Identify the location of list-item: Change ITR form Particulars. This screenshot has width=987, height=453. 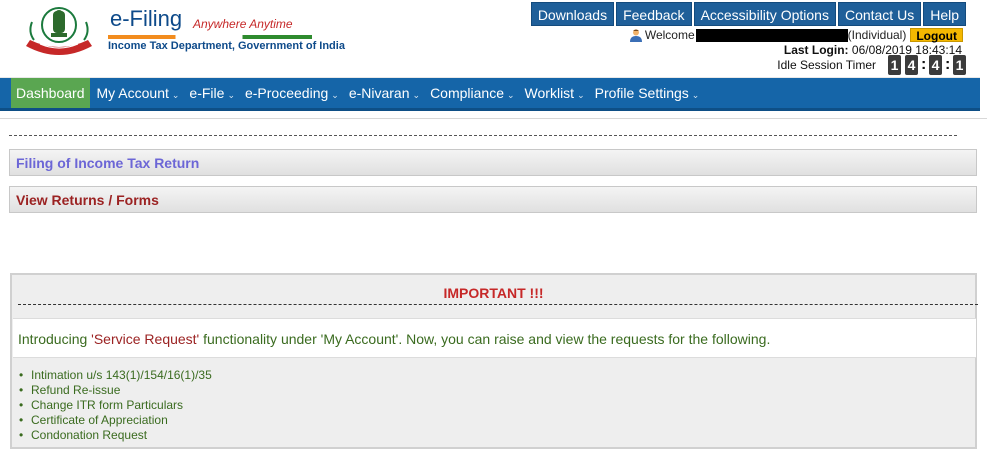
(113, 405).